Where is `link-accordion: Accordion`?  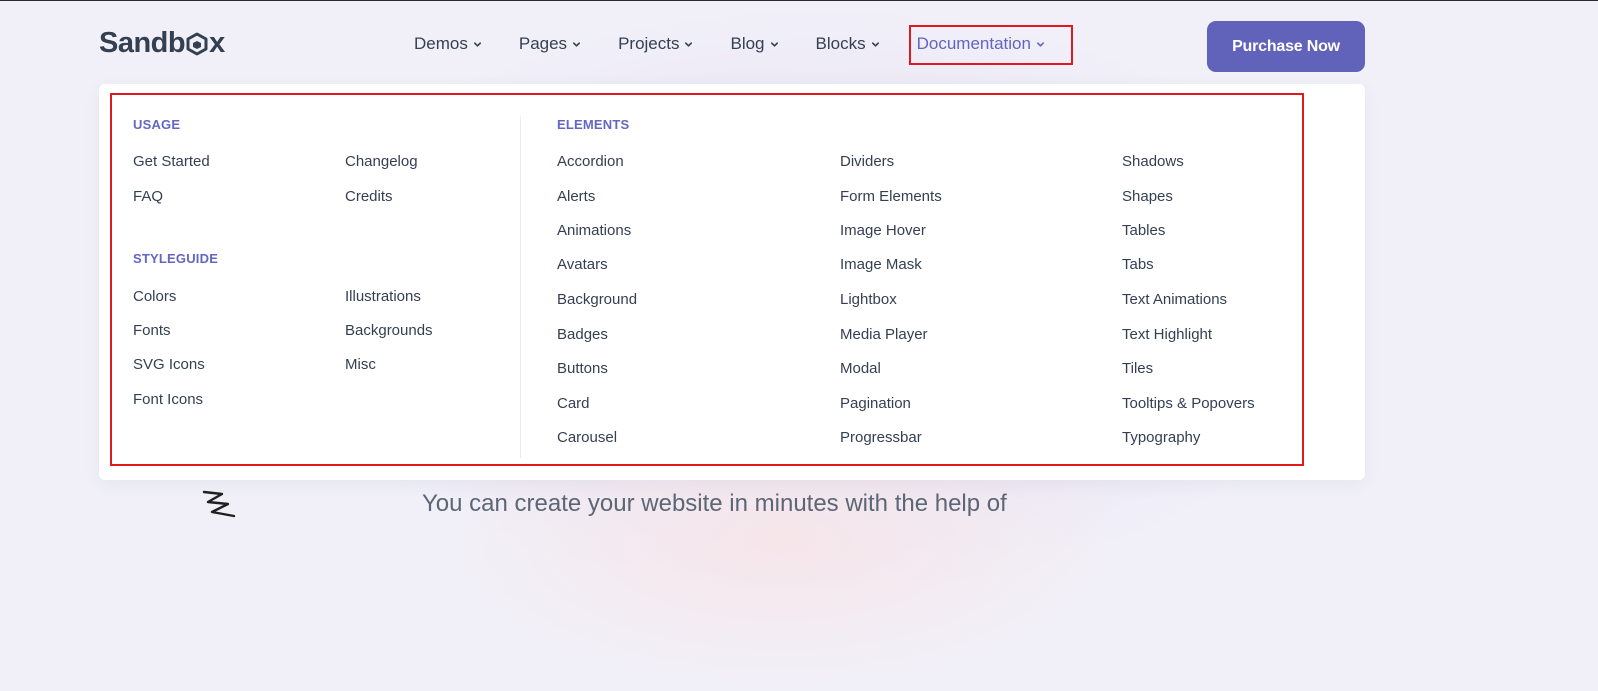
link-accordion: Accordion is located at coordinates (590, 161).